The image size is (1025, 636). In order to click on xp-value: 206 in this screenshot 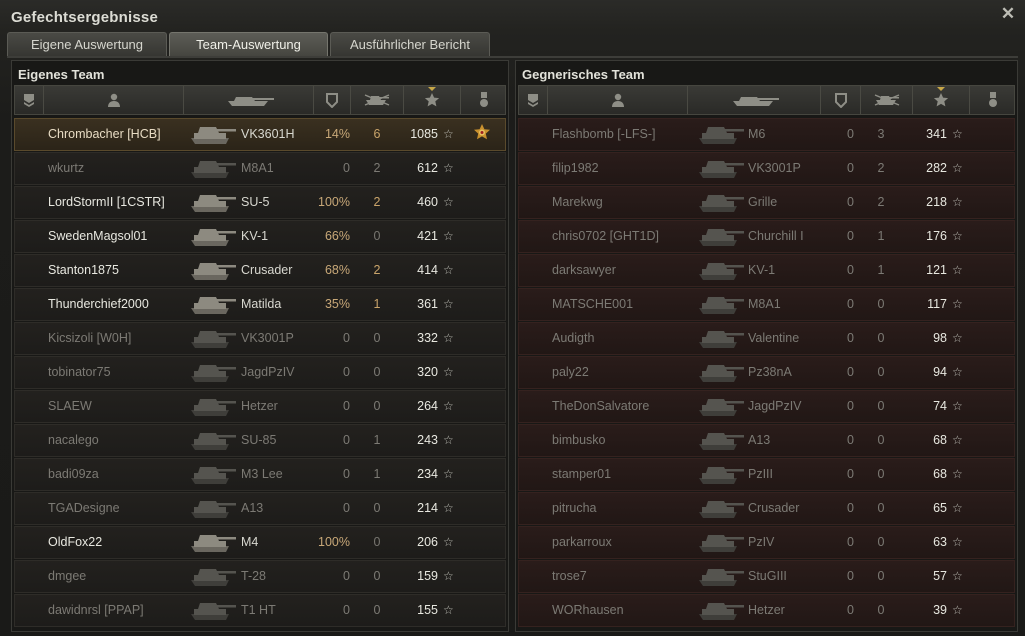, I will do `click(427, 542)`.